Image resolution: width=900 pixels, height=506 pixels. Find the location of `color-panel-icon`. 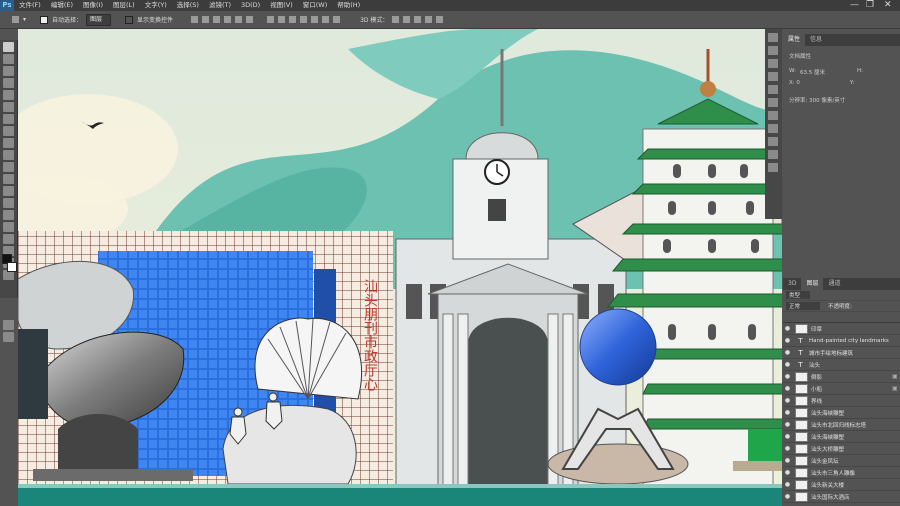

color-panel-icon is located at coordinates (773, 63).